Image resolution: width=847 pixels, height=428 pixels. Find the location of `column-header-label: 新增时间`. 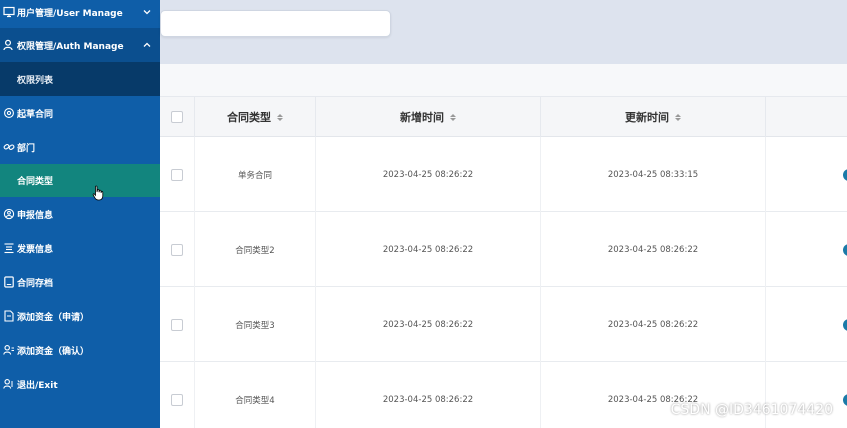

column-header-label: 新增时间 is located at coordinates (422, 117).